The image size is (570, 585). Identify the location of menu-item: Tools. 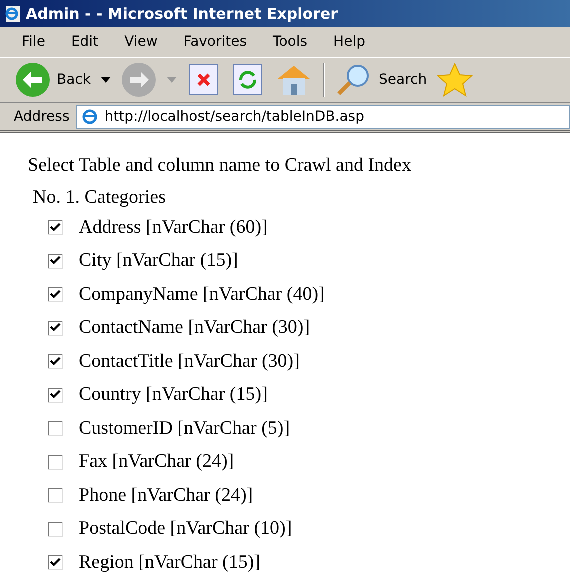
(290, 42).